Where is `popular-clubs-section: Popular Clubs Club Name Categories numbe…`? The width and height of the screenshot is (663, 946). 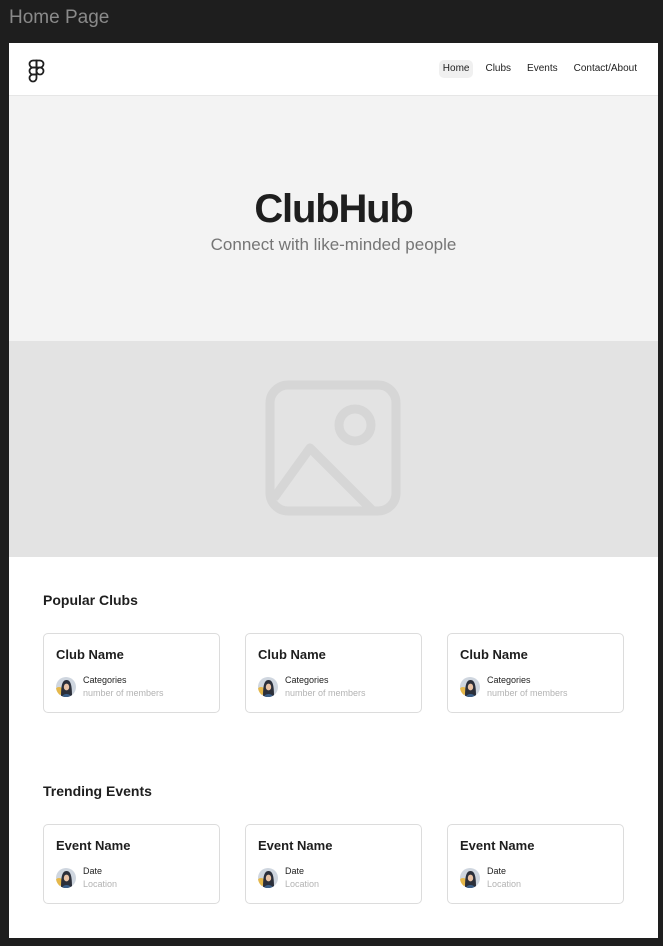
popular-clubs-section: Popular Clubs Club Name Categories numbe… is located at coordinates (333, 652).